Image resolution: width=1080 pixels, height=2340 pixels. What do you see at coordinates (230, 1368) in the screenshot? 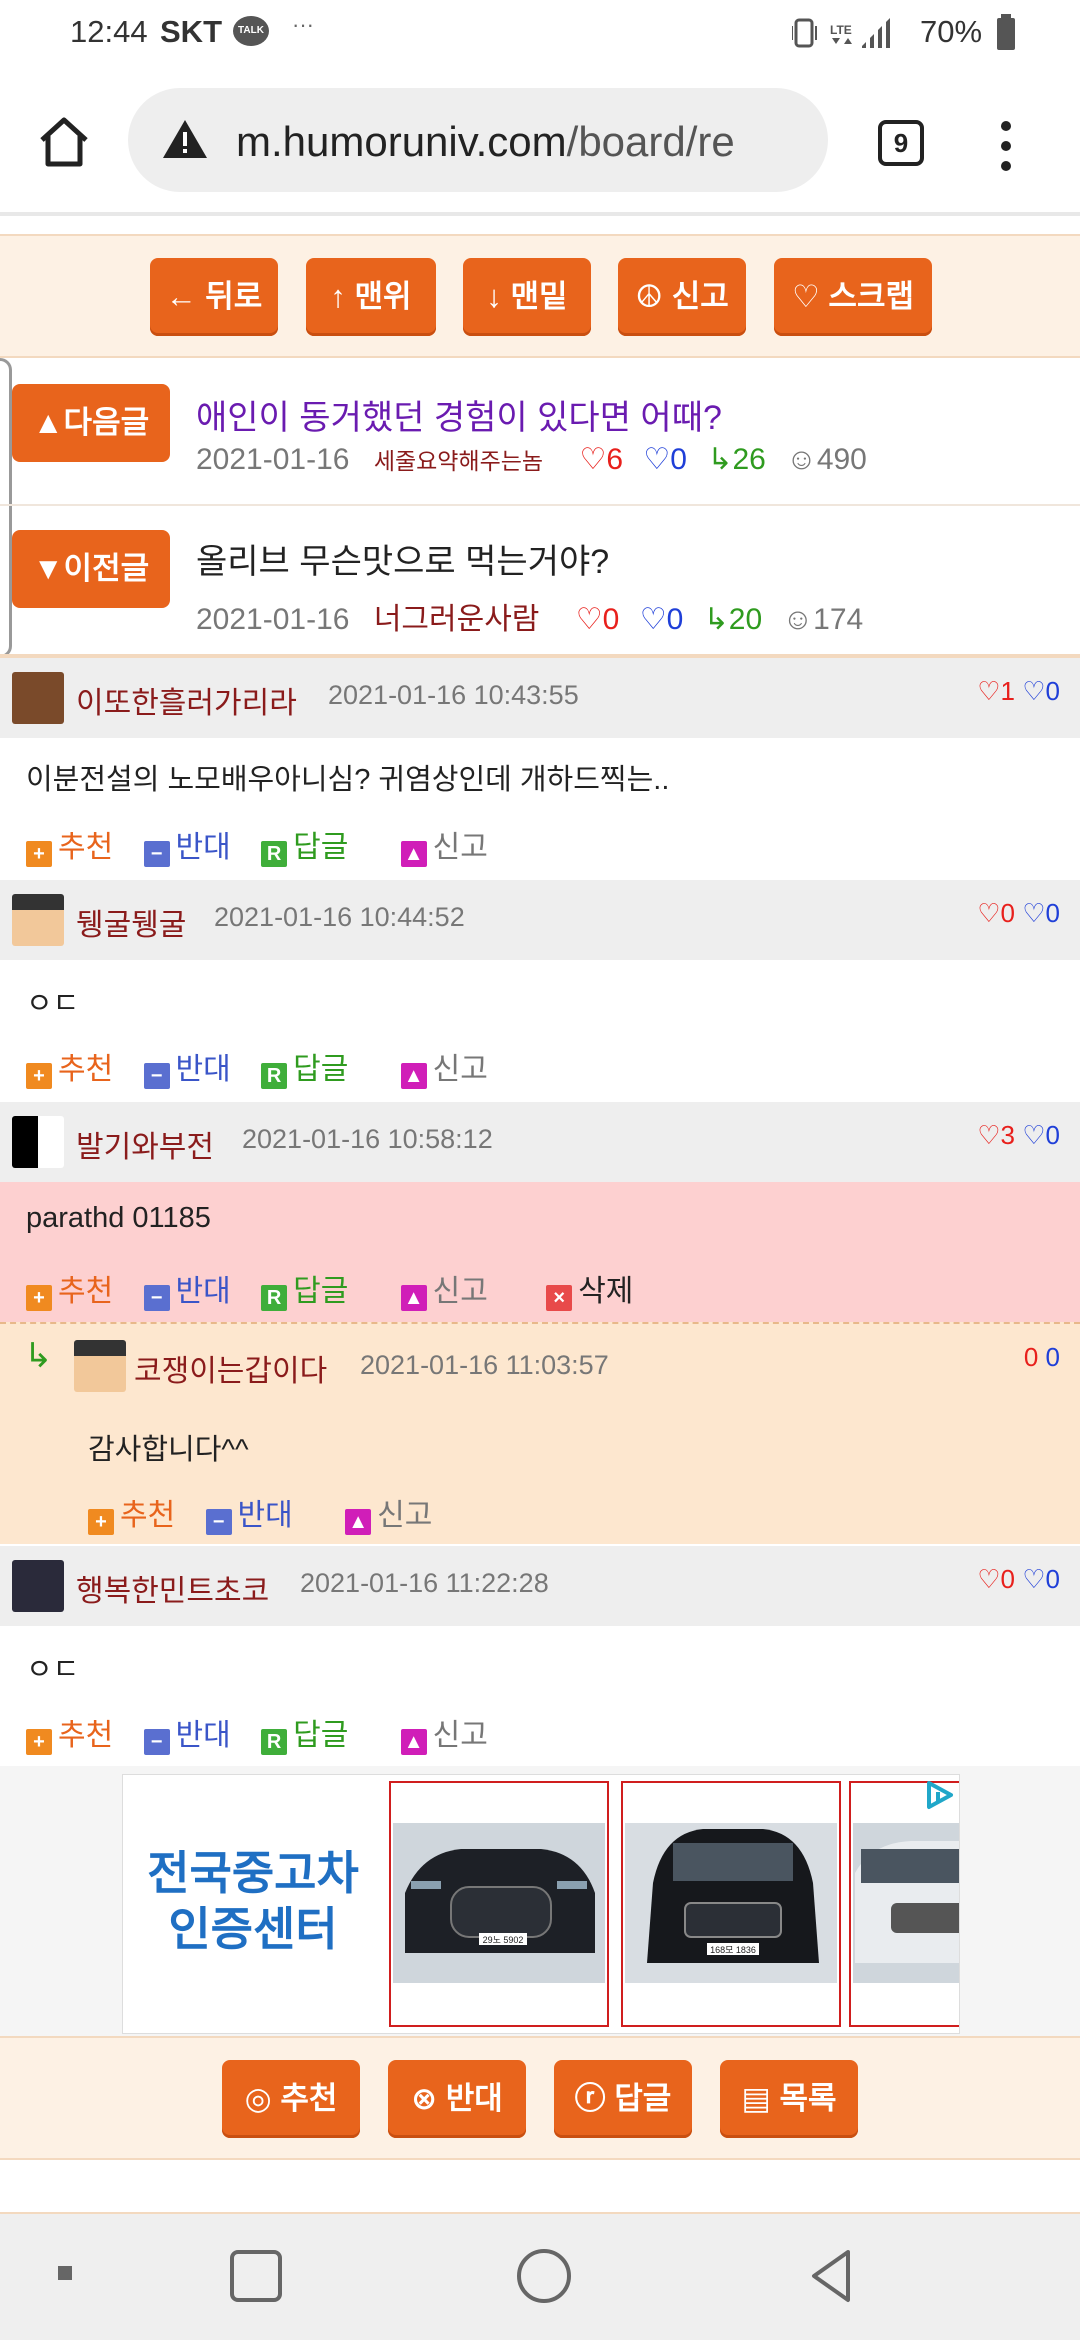
I see `comment-author: 코쟁이는갑이다` at bounding box center [230, 1368].